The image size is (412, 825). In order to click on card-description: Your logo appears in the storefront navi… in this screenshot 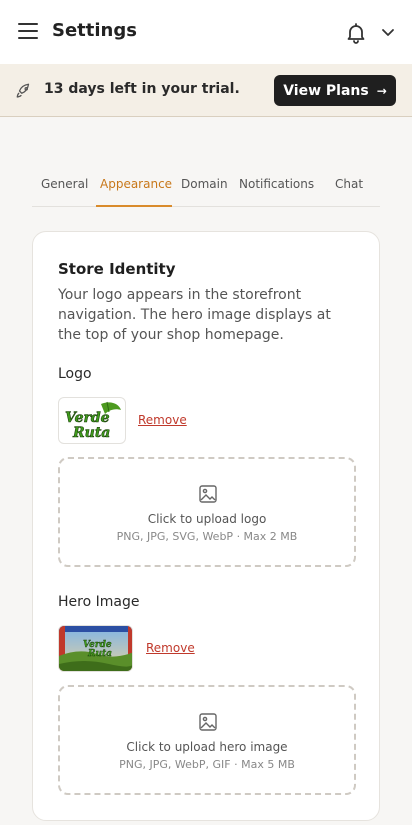, I will do `click(194, 315)`.